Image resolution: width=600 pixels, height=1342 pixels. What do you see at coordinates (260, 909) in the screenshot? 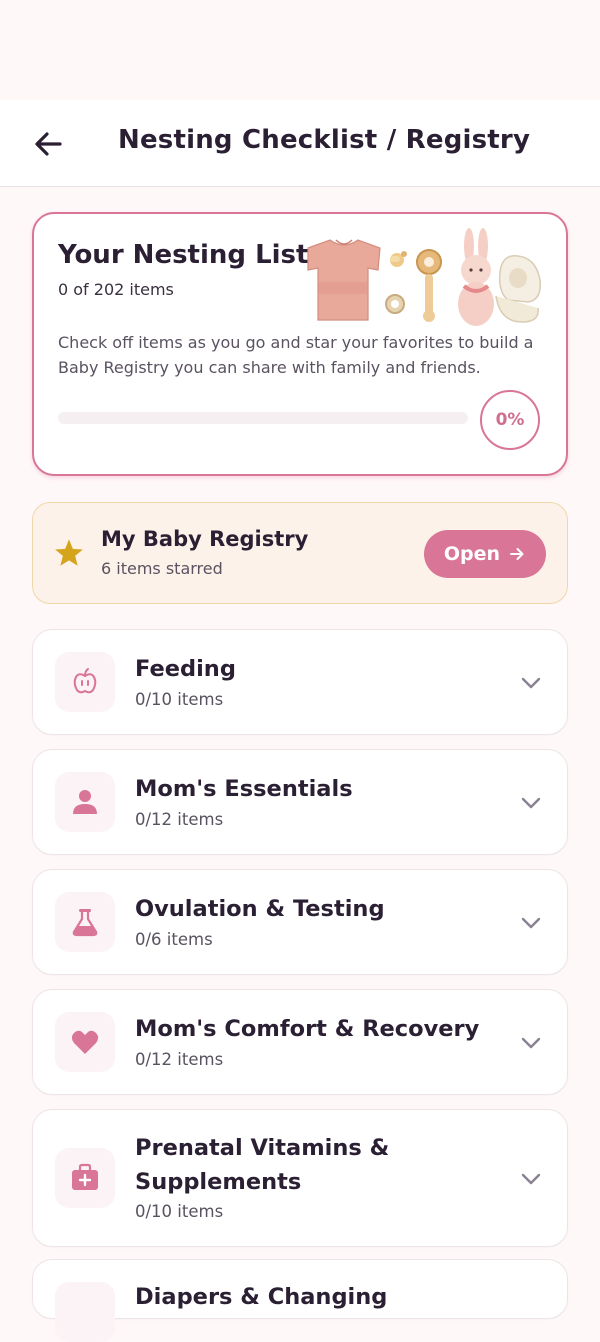
I see `category-title: Ovulation & Testing` at bounding box center [260, 909].